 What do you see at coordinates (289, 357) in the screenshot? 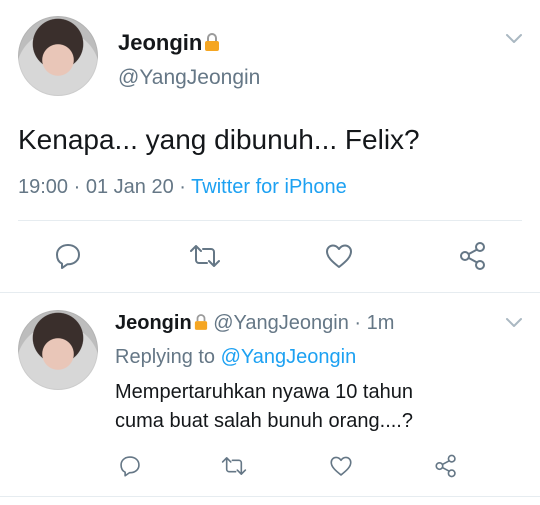
I see `replying-to-link: @YangJeongin` at bounding box center [289, 357].